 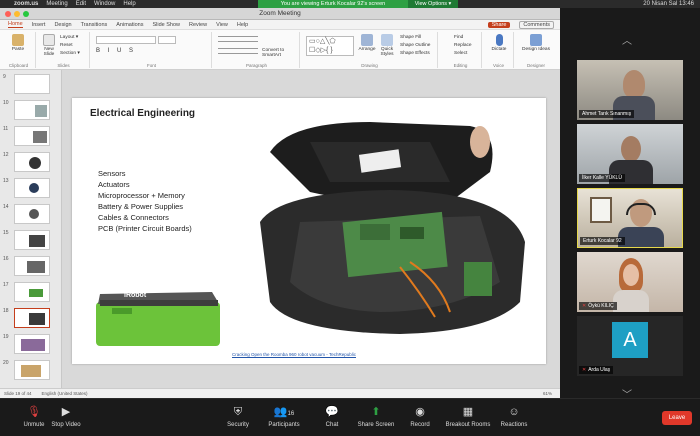 What do you see at coordinates (135, 295) in the screenshot?
I see `battery-label: iRobot` at bounding box center [135, 295].